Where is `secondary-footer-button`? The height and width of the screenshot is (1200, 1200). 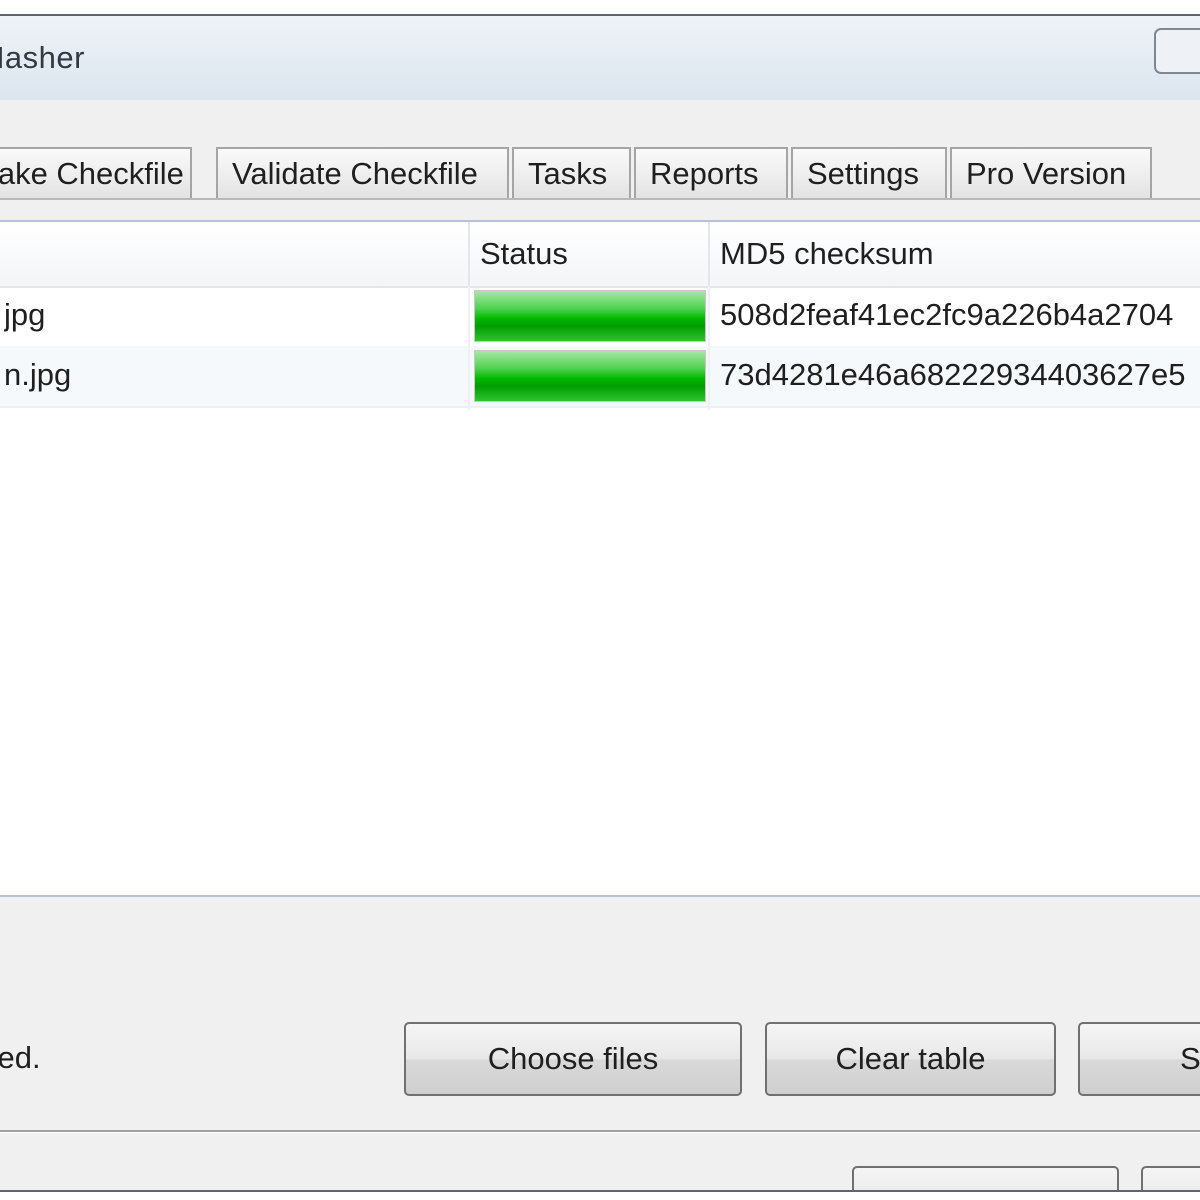
secondary-footer-button is located at coordinates (1170, 1178).